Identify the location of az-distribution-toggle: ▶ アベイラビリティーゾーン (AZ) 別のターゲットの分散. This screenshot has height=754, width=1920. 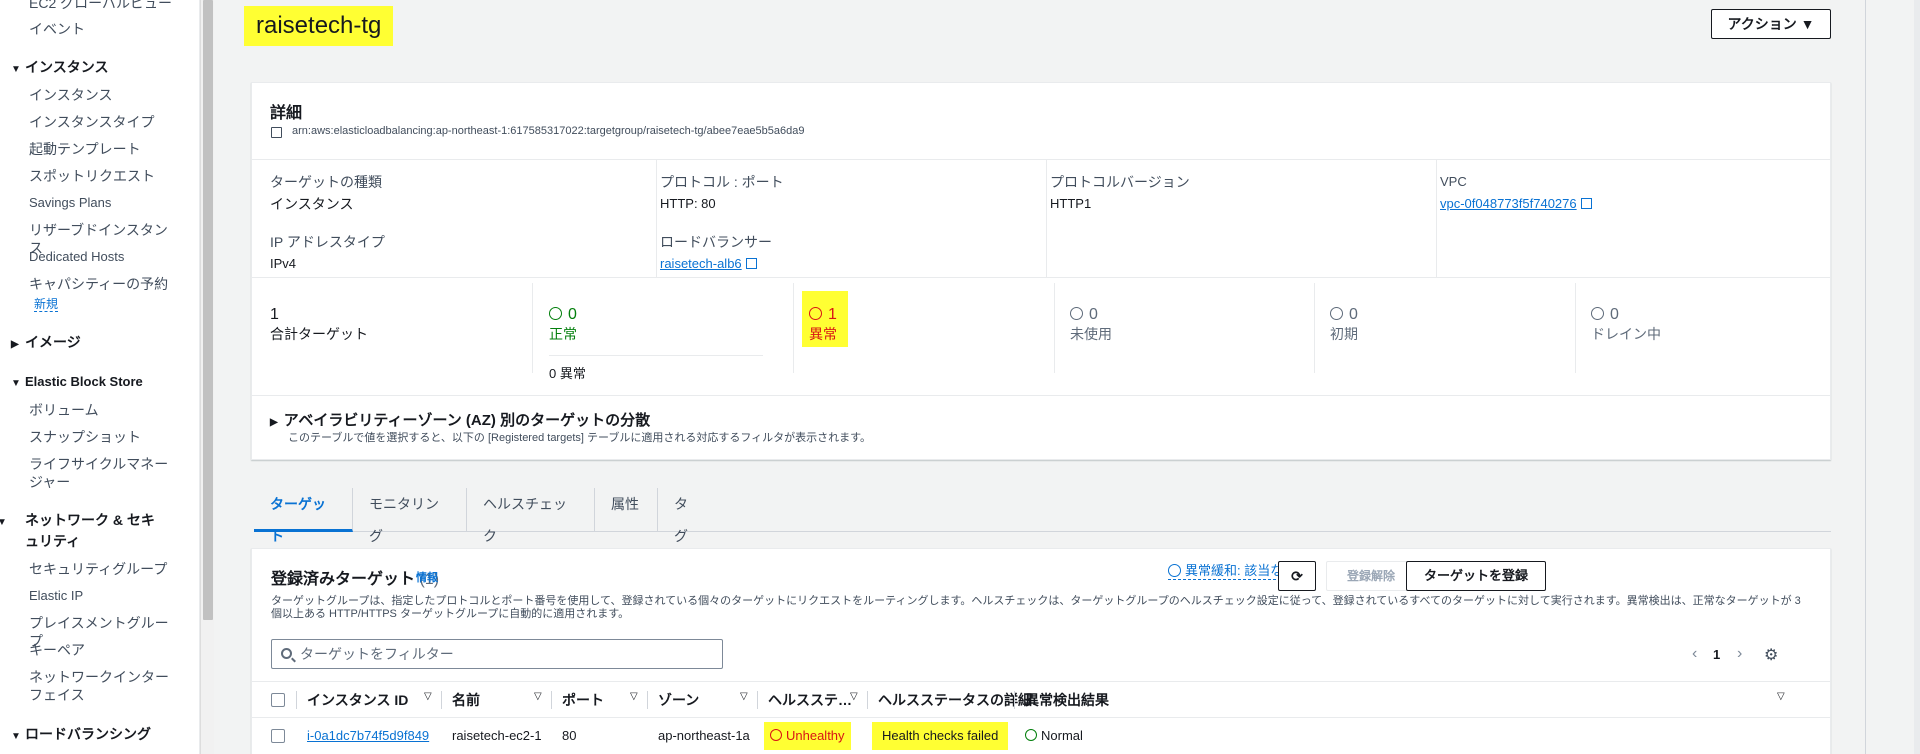
(460, 419).